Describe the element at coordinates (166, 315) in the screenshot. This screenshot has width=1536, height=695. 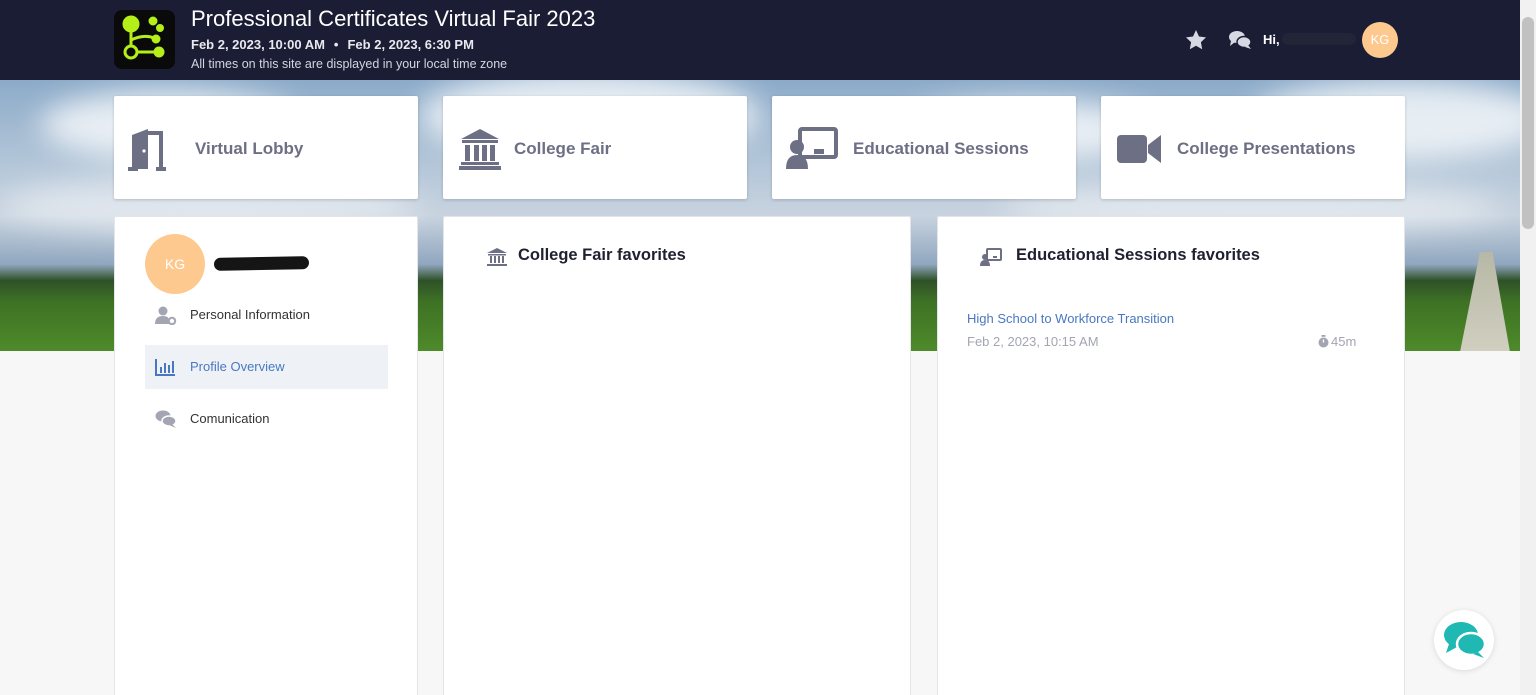
I see `user-gear-icon` at that location.